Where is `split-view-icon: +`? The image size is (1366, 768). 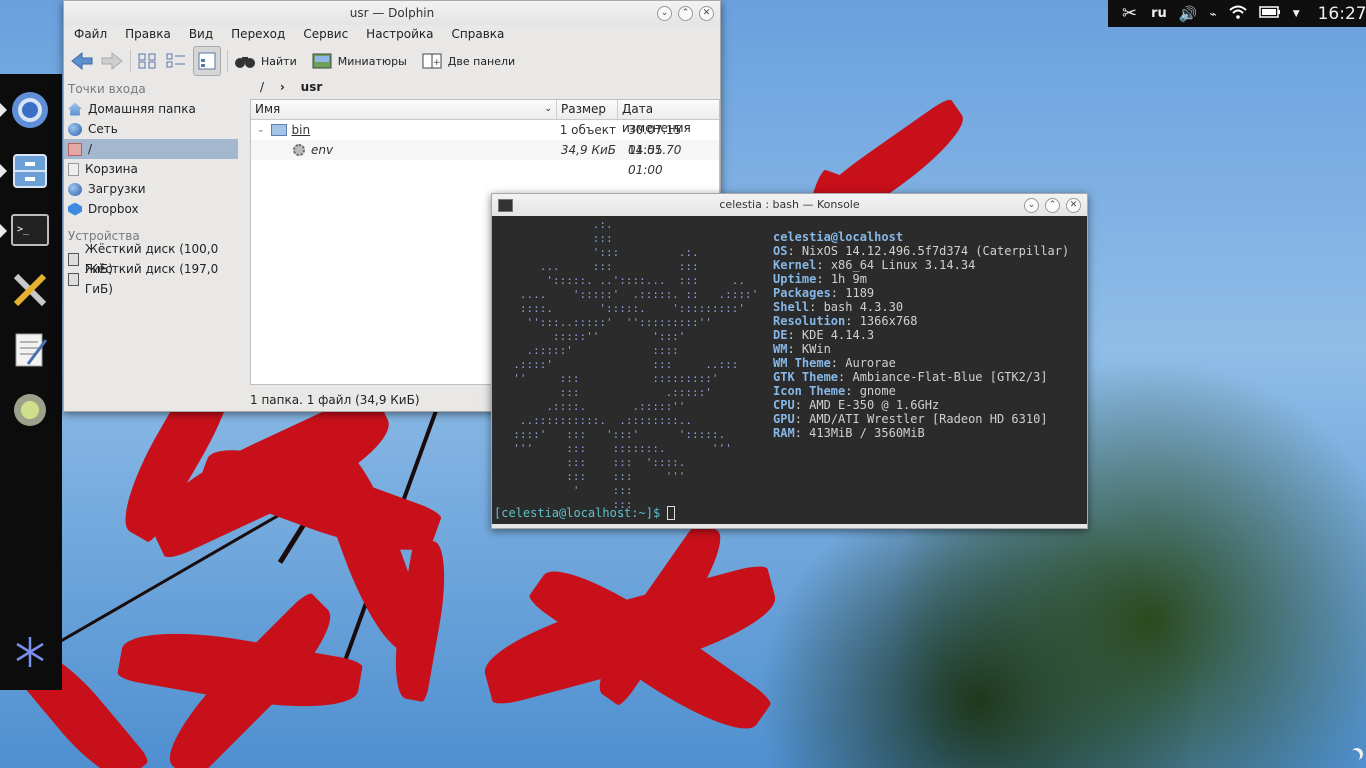
split-view-icon: + is located at coordinates (432, 61).